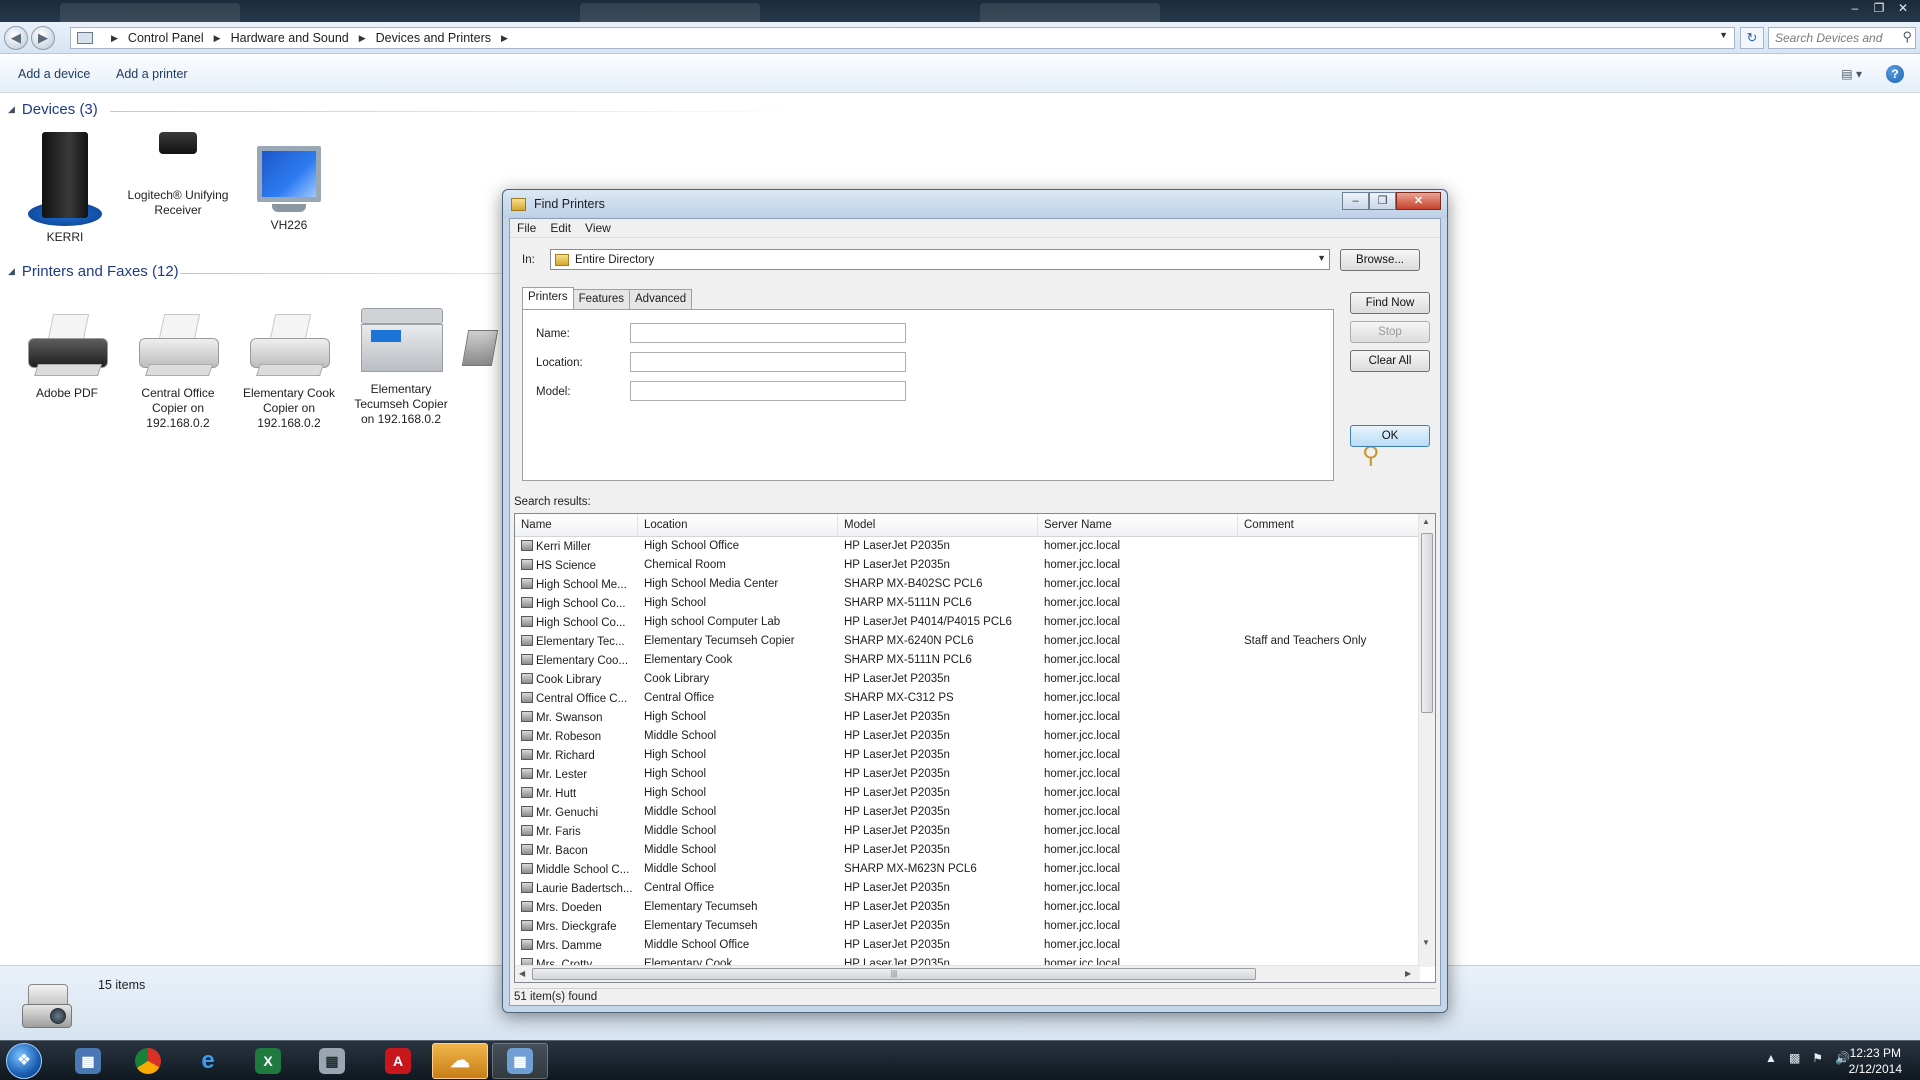 Image resolution: width=1920 pixels, height=1080 pixels. I want to click on search-icon: ⚲, so click(1907, 37).